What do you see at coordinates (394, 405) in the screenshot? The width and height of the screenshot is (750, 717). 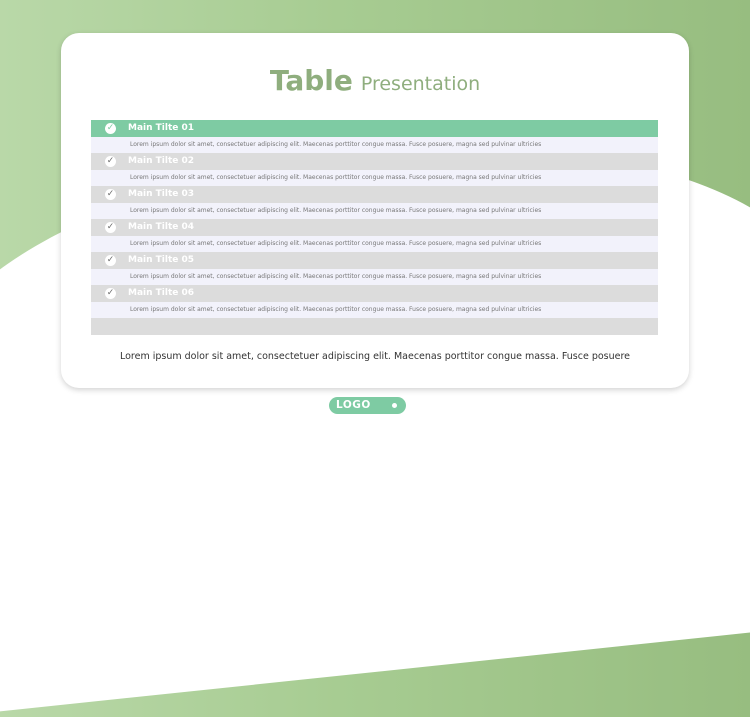 I see `dot-icon` at bounding box center [394, 405].